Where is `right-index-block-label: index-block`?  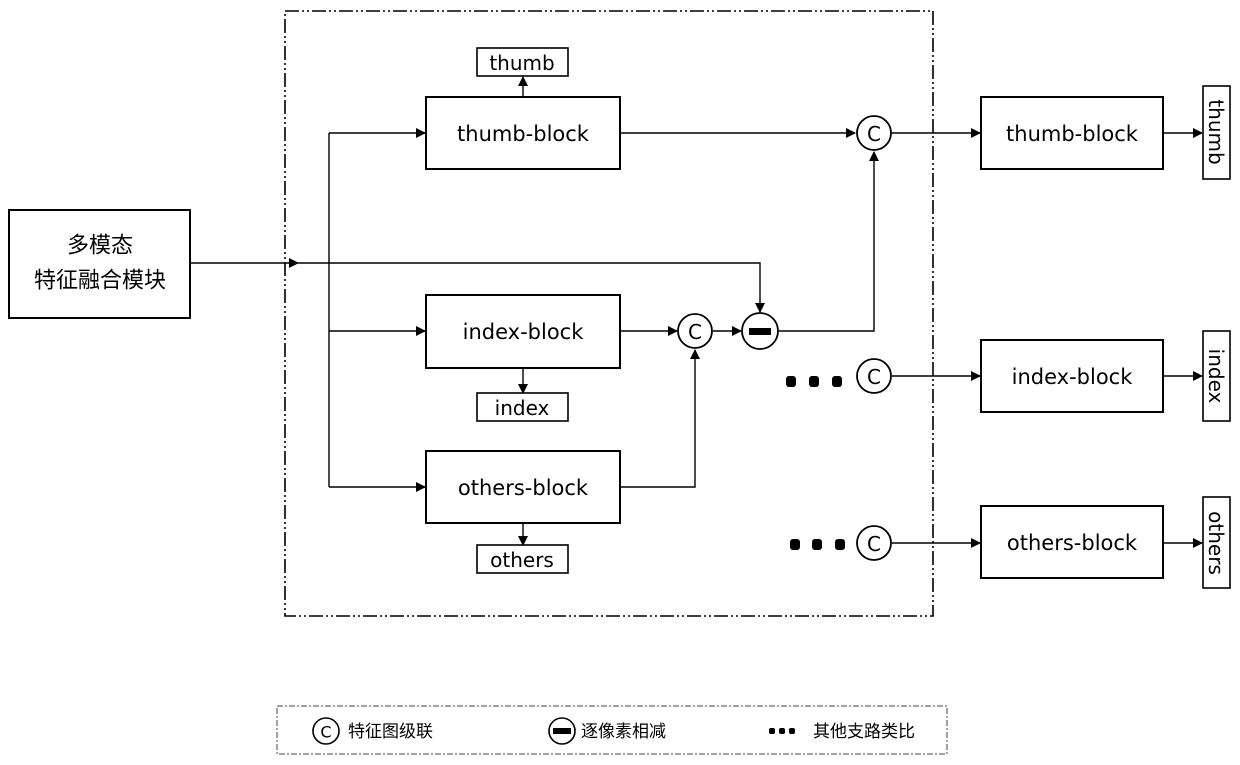 right-index-block-label: index-block is located at coordinates (1073, 377).